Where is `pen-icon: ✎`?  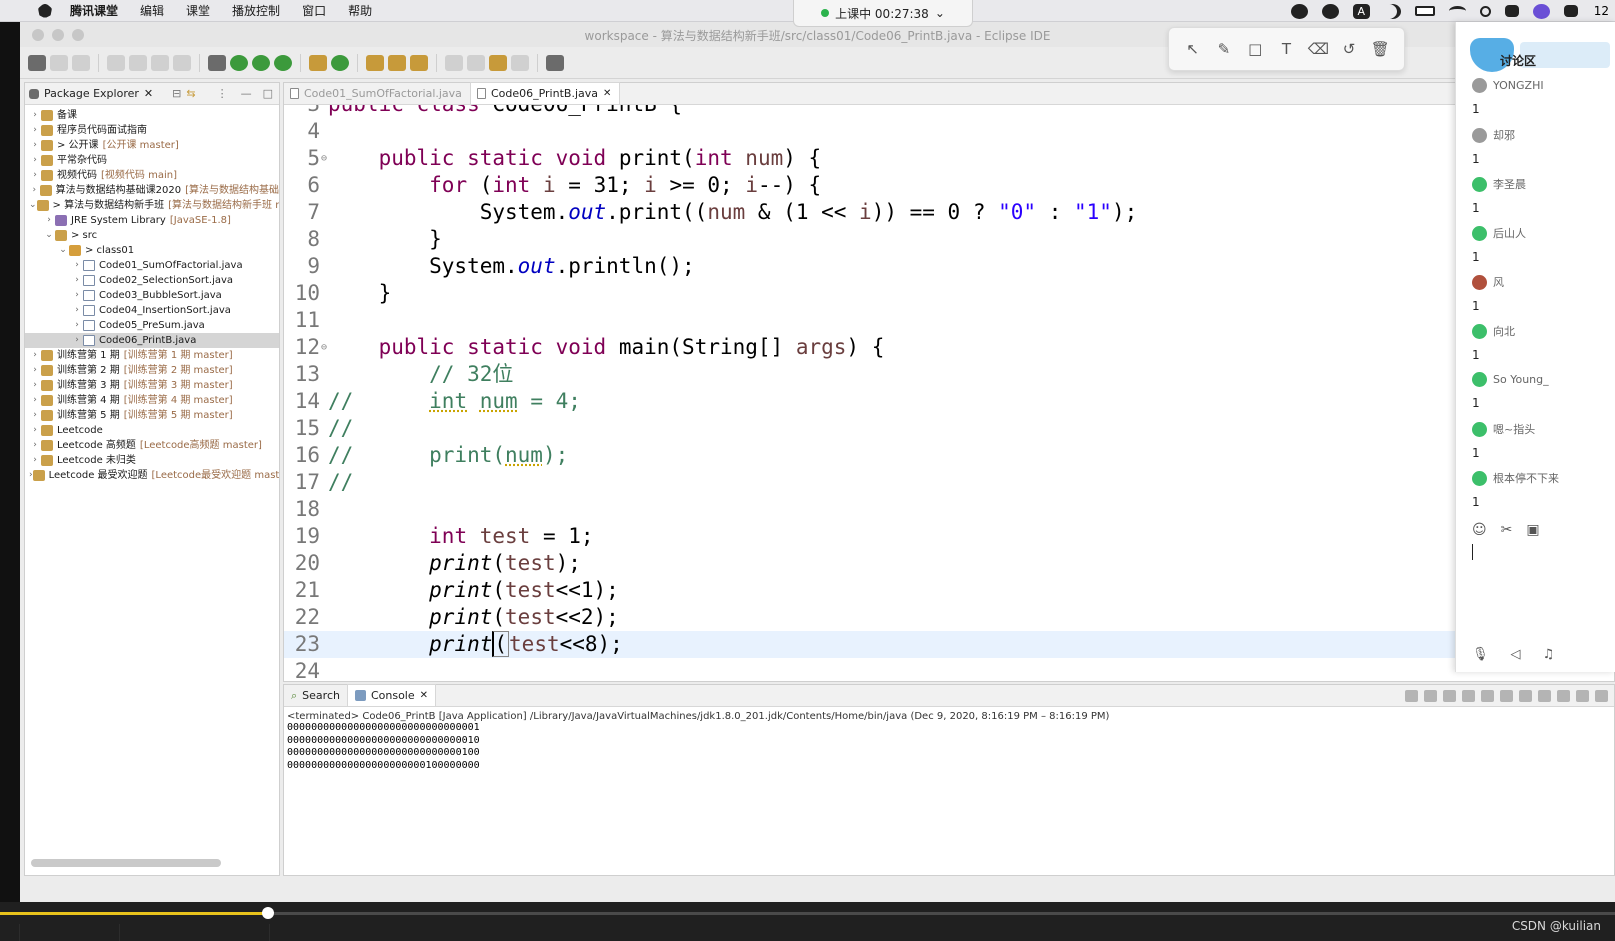
pen-icon: ✎ is located at coordinates (1224, 49).